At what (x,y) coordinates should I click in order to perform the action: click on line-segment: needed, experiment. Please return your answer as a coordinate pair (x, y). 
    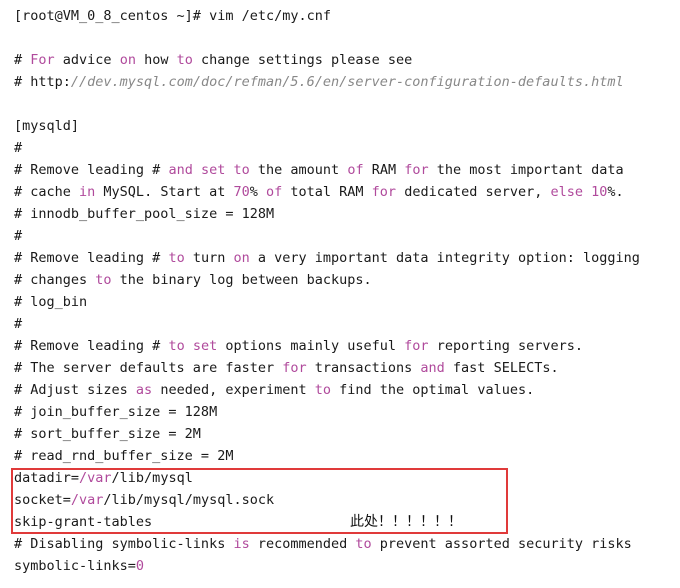
    Looking at the image, I should click on (233, 390).